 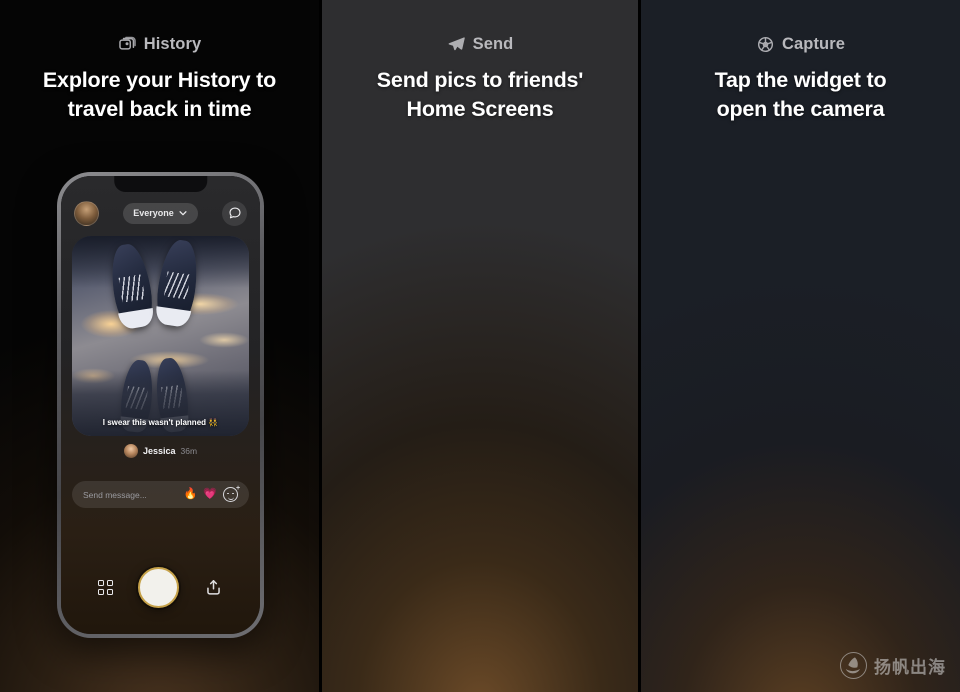 I want to click on chevron-down-icon, so click(x=183, y=213).